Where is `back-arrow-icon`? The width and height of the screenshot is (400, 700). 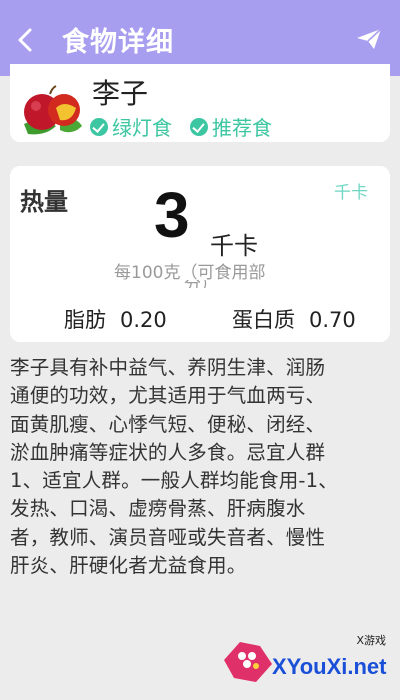
back-arrow-icon is located at coordinates (26, 40).